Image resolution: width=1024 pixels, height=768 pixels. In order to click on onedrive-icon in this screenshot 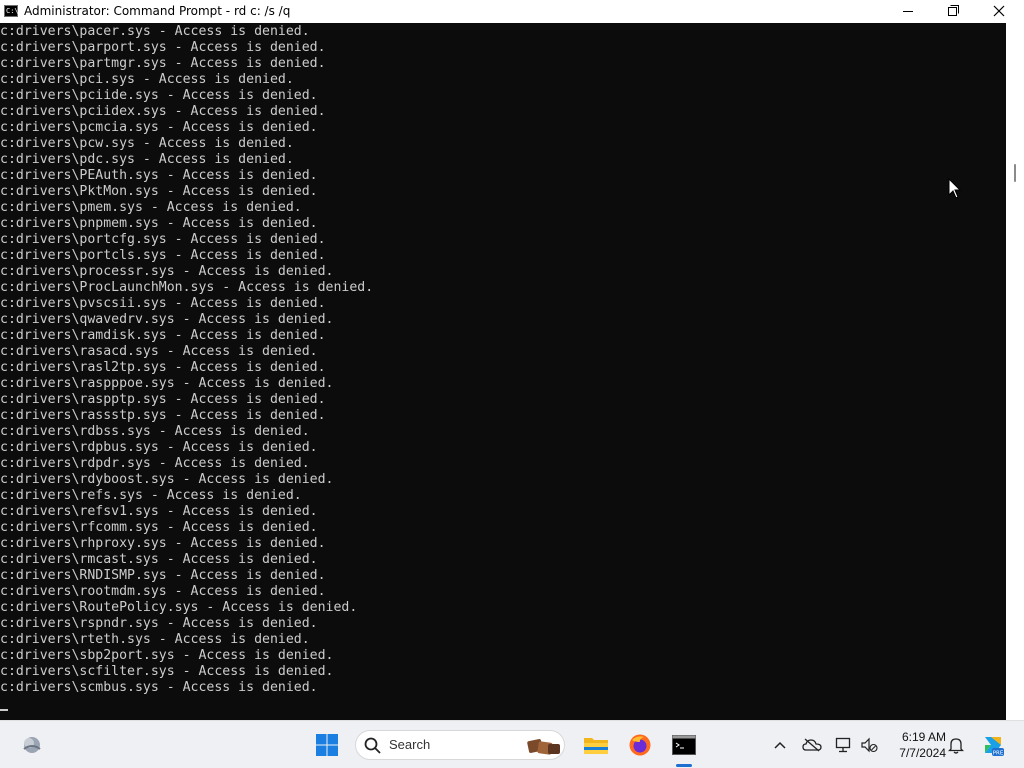, I will do `click(812, 745)`.